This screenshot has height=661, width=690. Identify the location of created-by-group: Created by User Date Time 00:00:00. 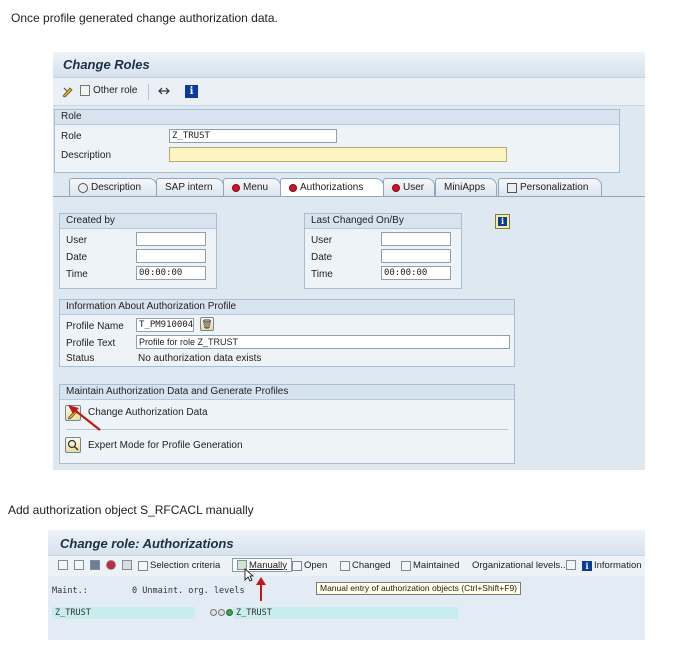
(138, 251).